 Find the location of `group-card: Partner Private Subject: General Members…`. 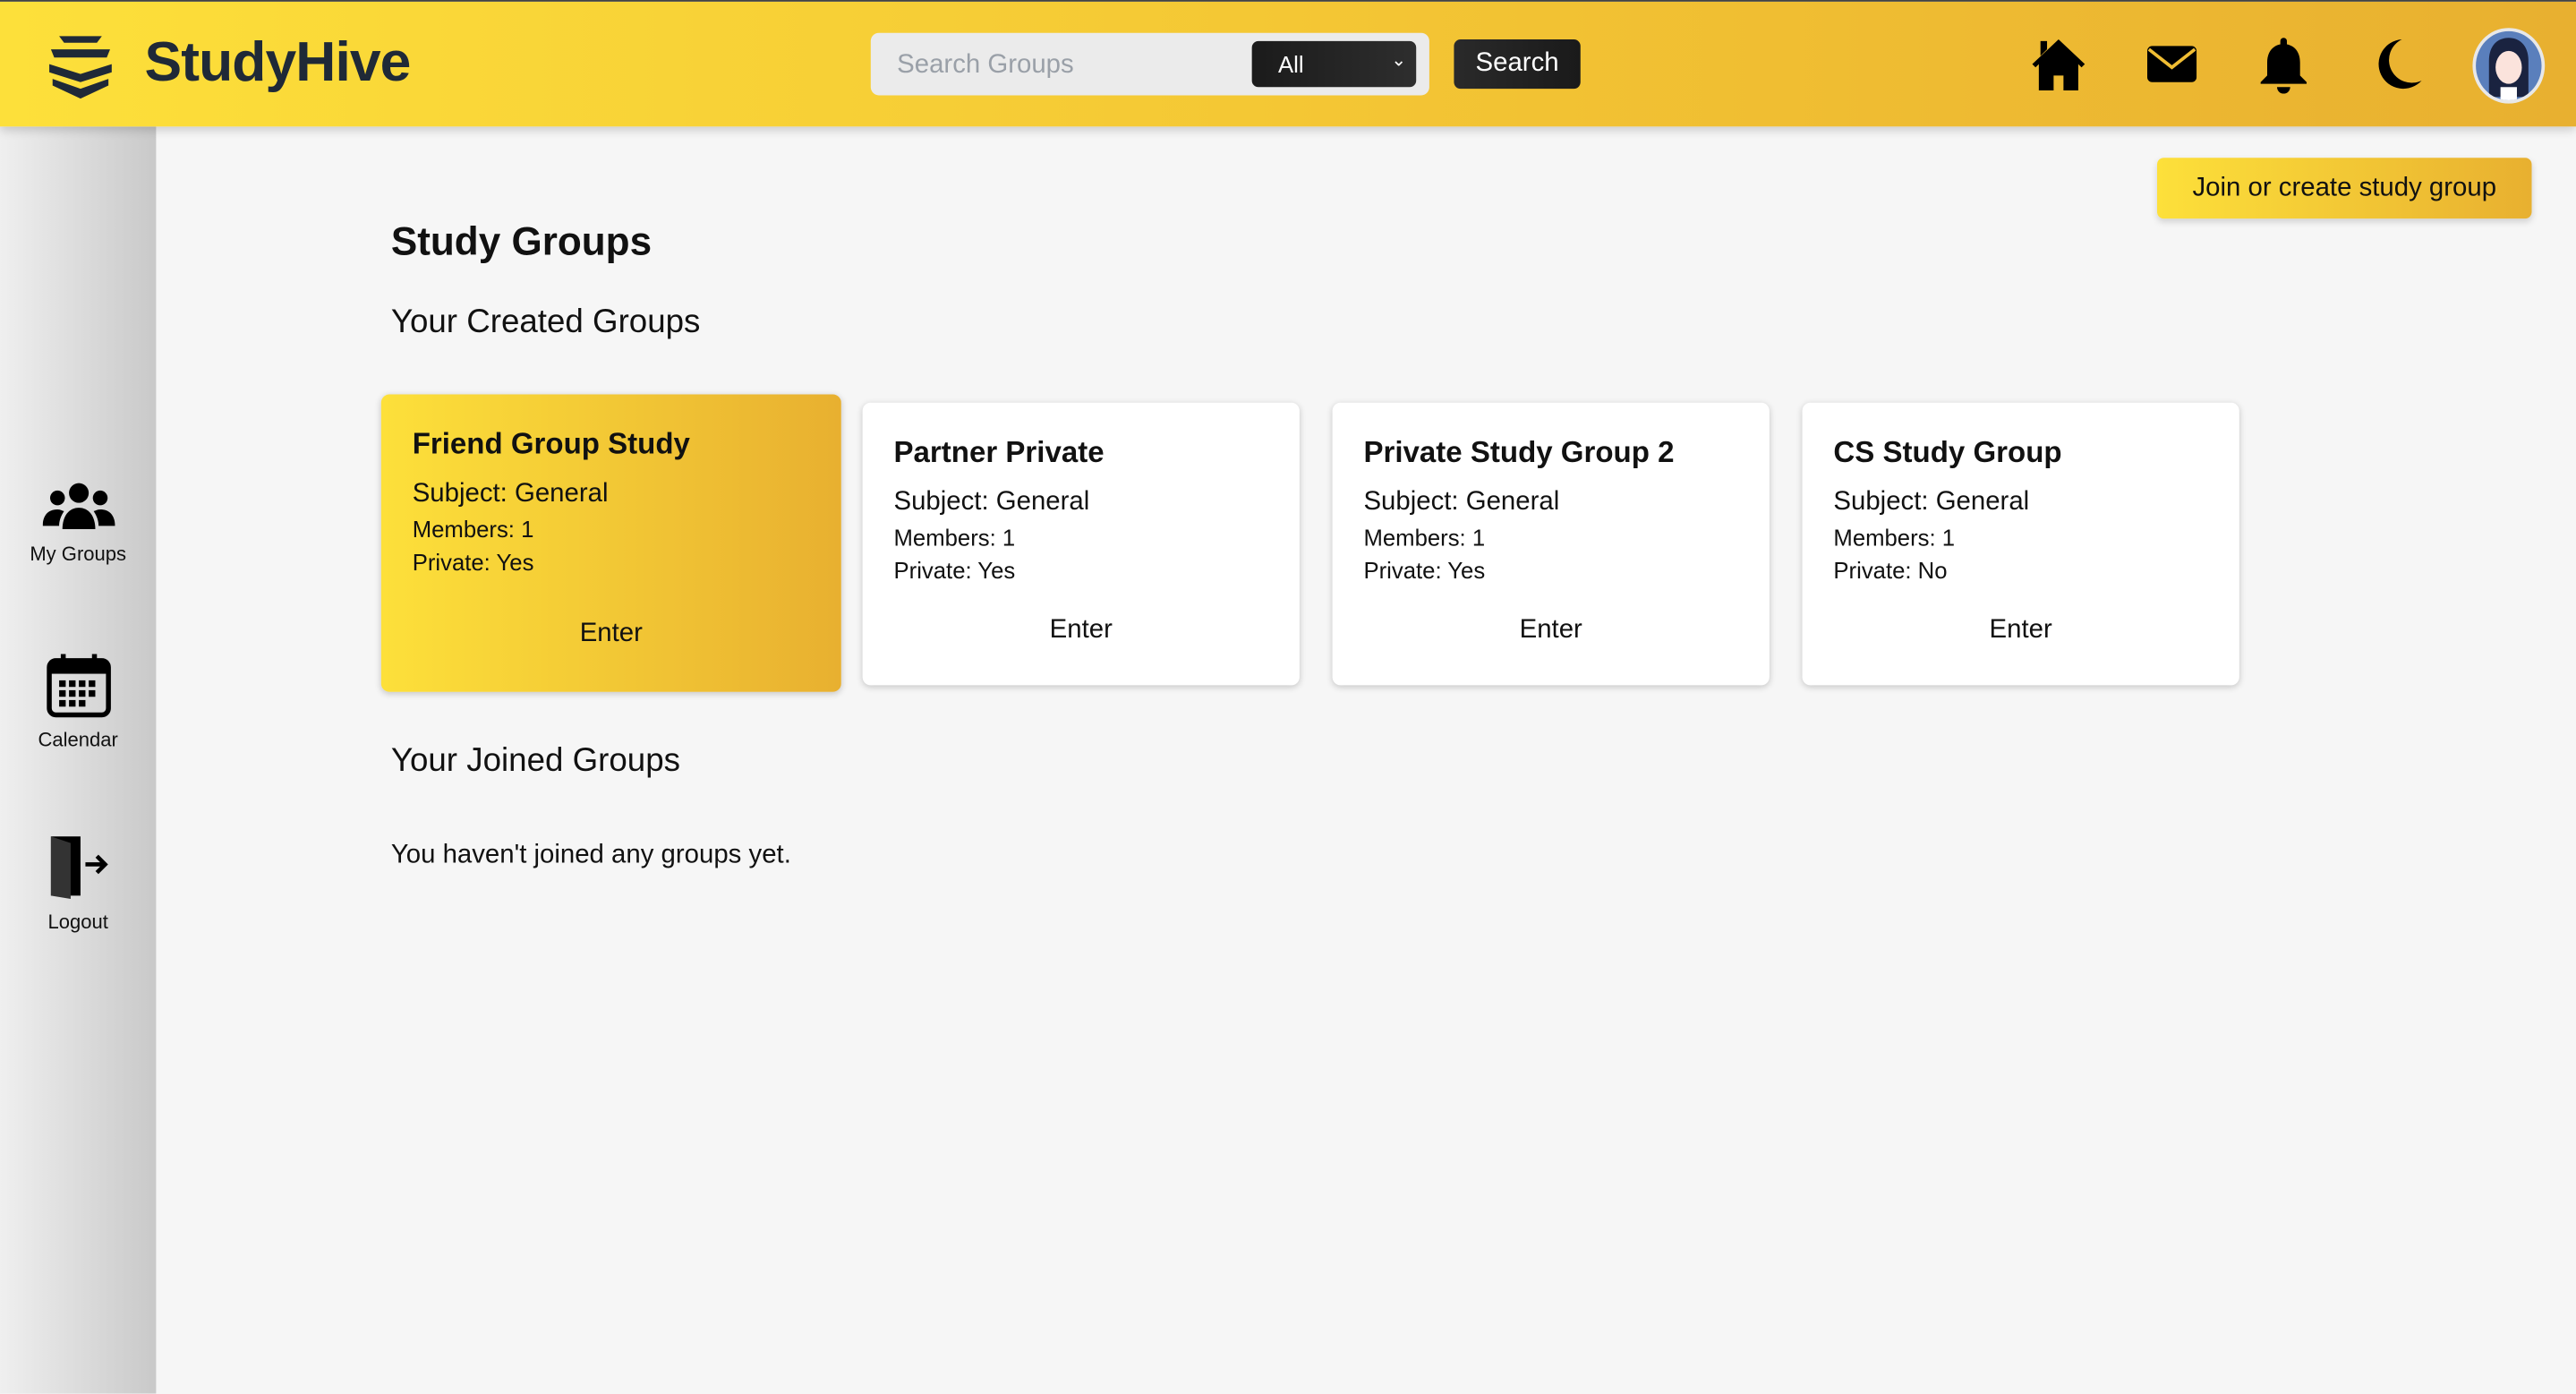

group-card: Partner Private Subject: General Members… is located at coordinates (1081, 544).